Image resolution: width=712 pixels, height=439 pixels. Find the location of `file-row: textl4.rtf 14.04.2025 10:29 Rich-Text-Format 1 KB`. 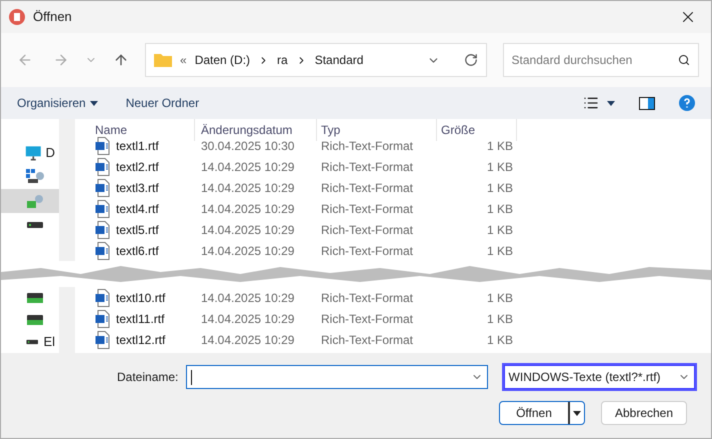

file-row: textl4.rtf 14.04.2025 10:29 Rich-Text-Format 1 KB is located at coordinates (393, 208).